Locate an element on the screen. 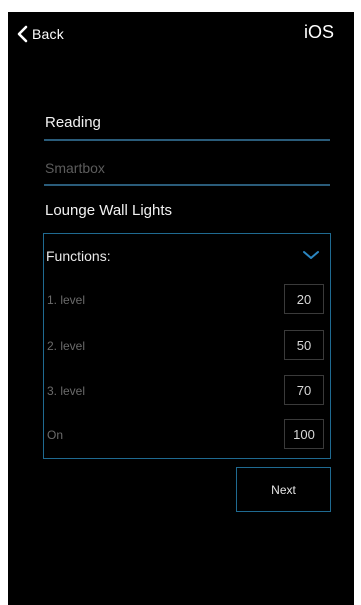  location-field: Reading is located at coordinates (187, 124).